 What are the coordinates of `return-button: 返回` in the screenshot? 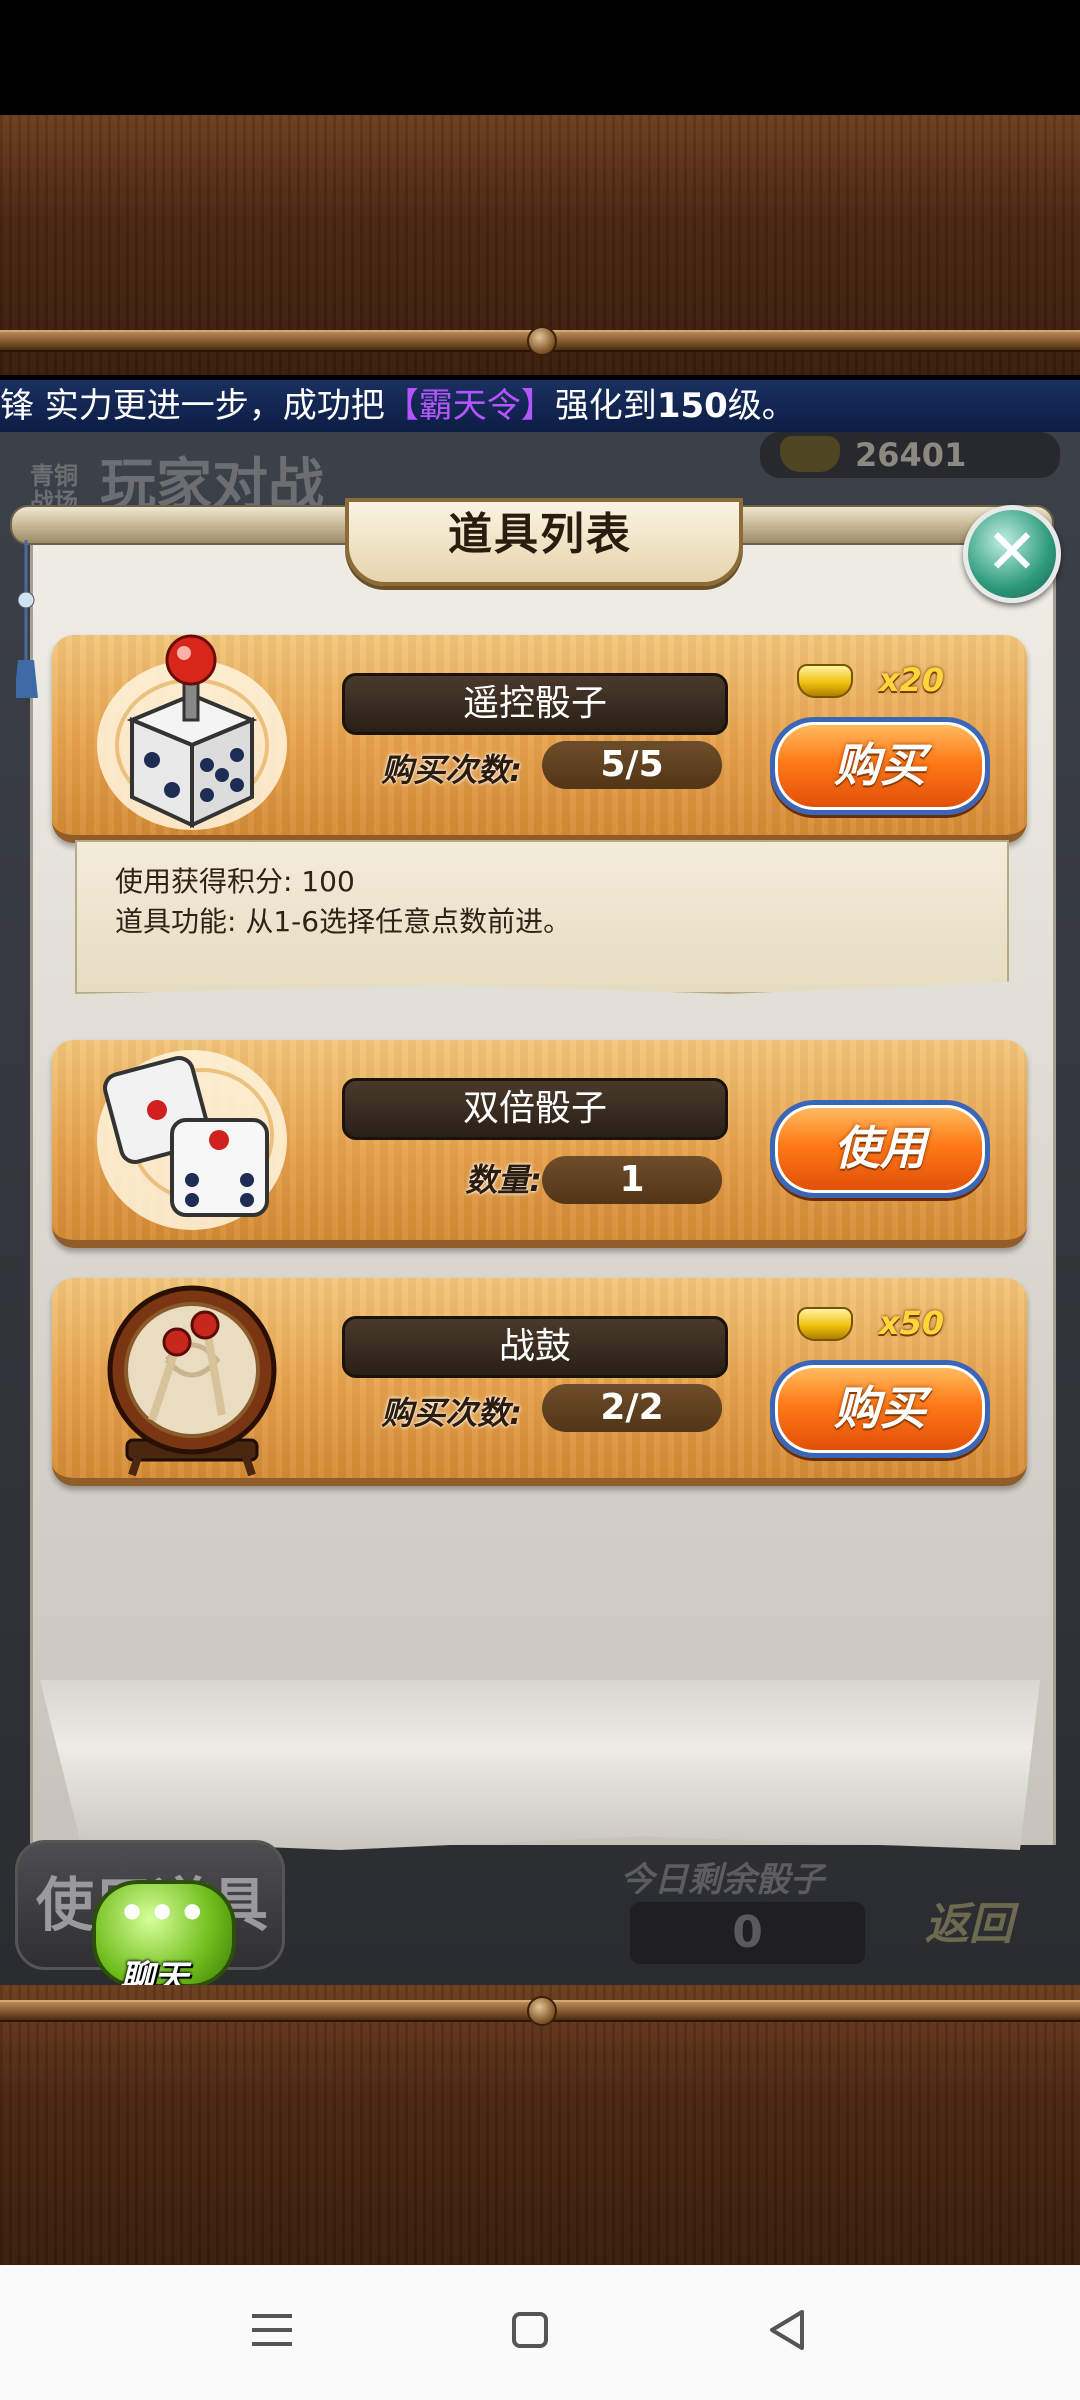 It's located at (990, 1925).